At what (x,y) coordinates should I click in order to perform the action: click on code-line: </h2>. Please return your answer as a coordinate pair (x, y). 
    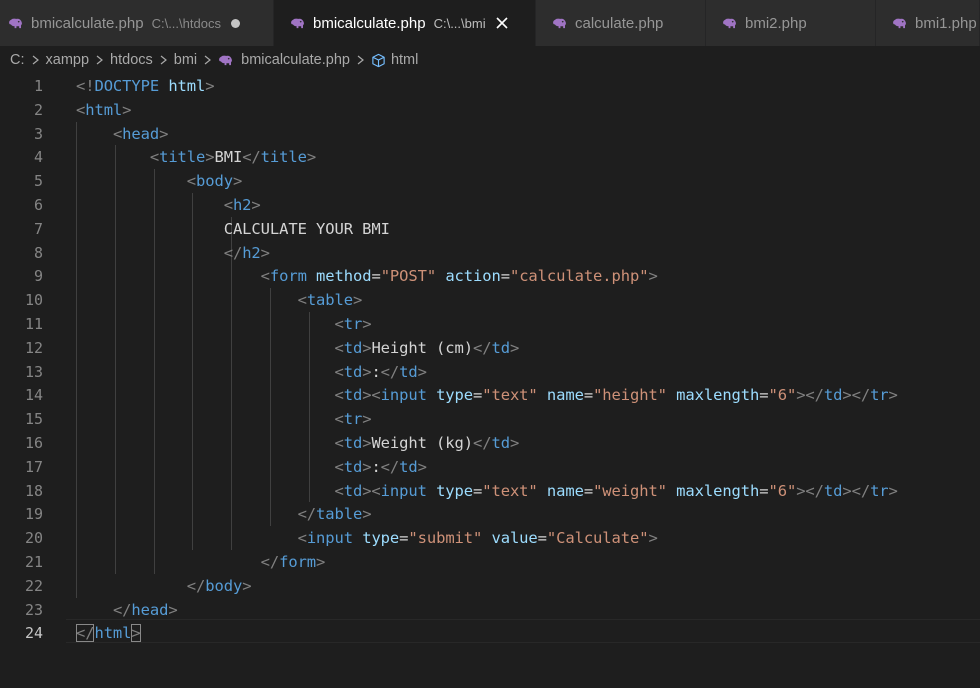
    Looking at the image, I should click on (173, 253).